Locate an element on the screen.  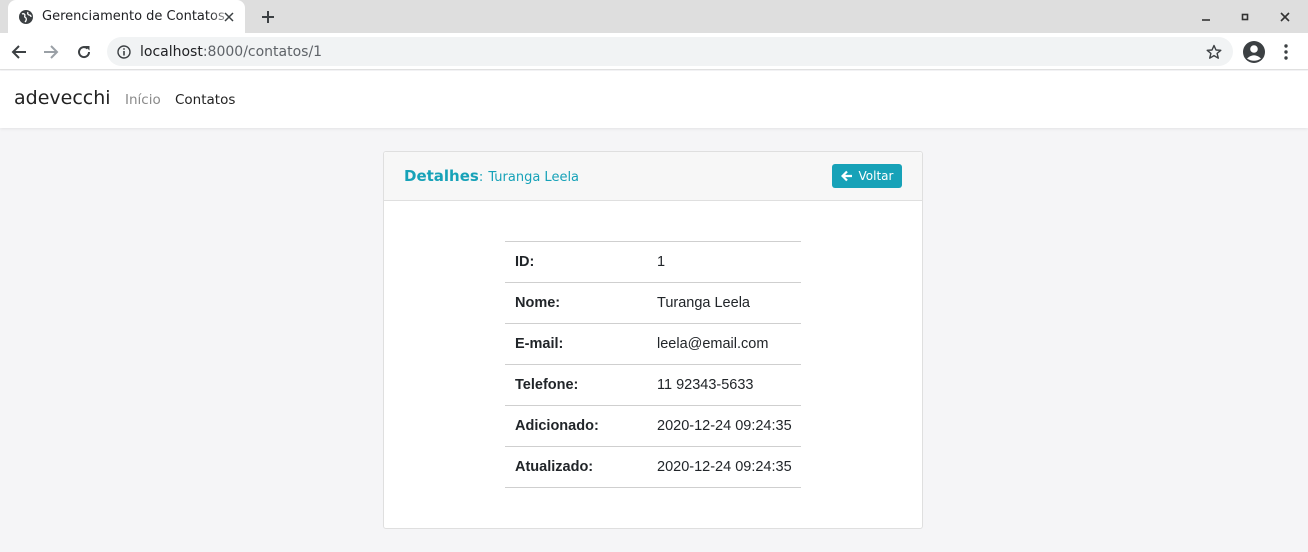
row-value: 1 is located at coordinates (724, 262).